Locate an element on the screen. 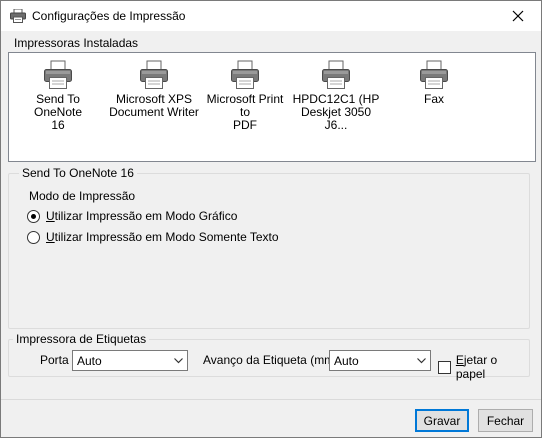 This screenshot has width=542, height=438. close-icon is located at coordinates (518, 16).